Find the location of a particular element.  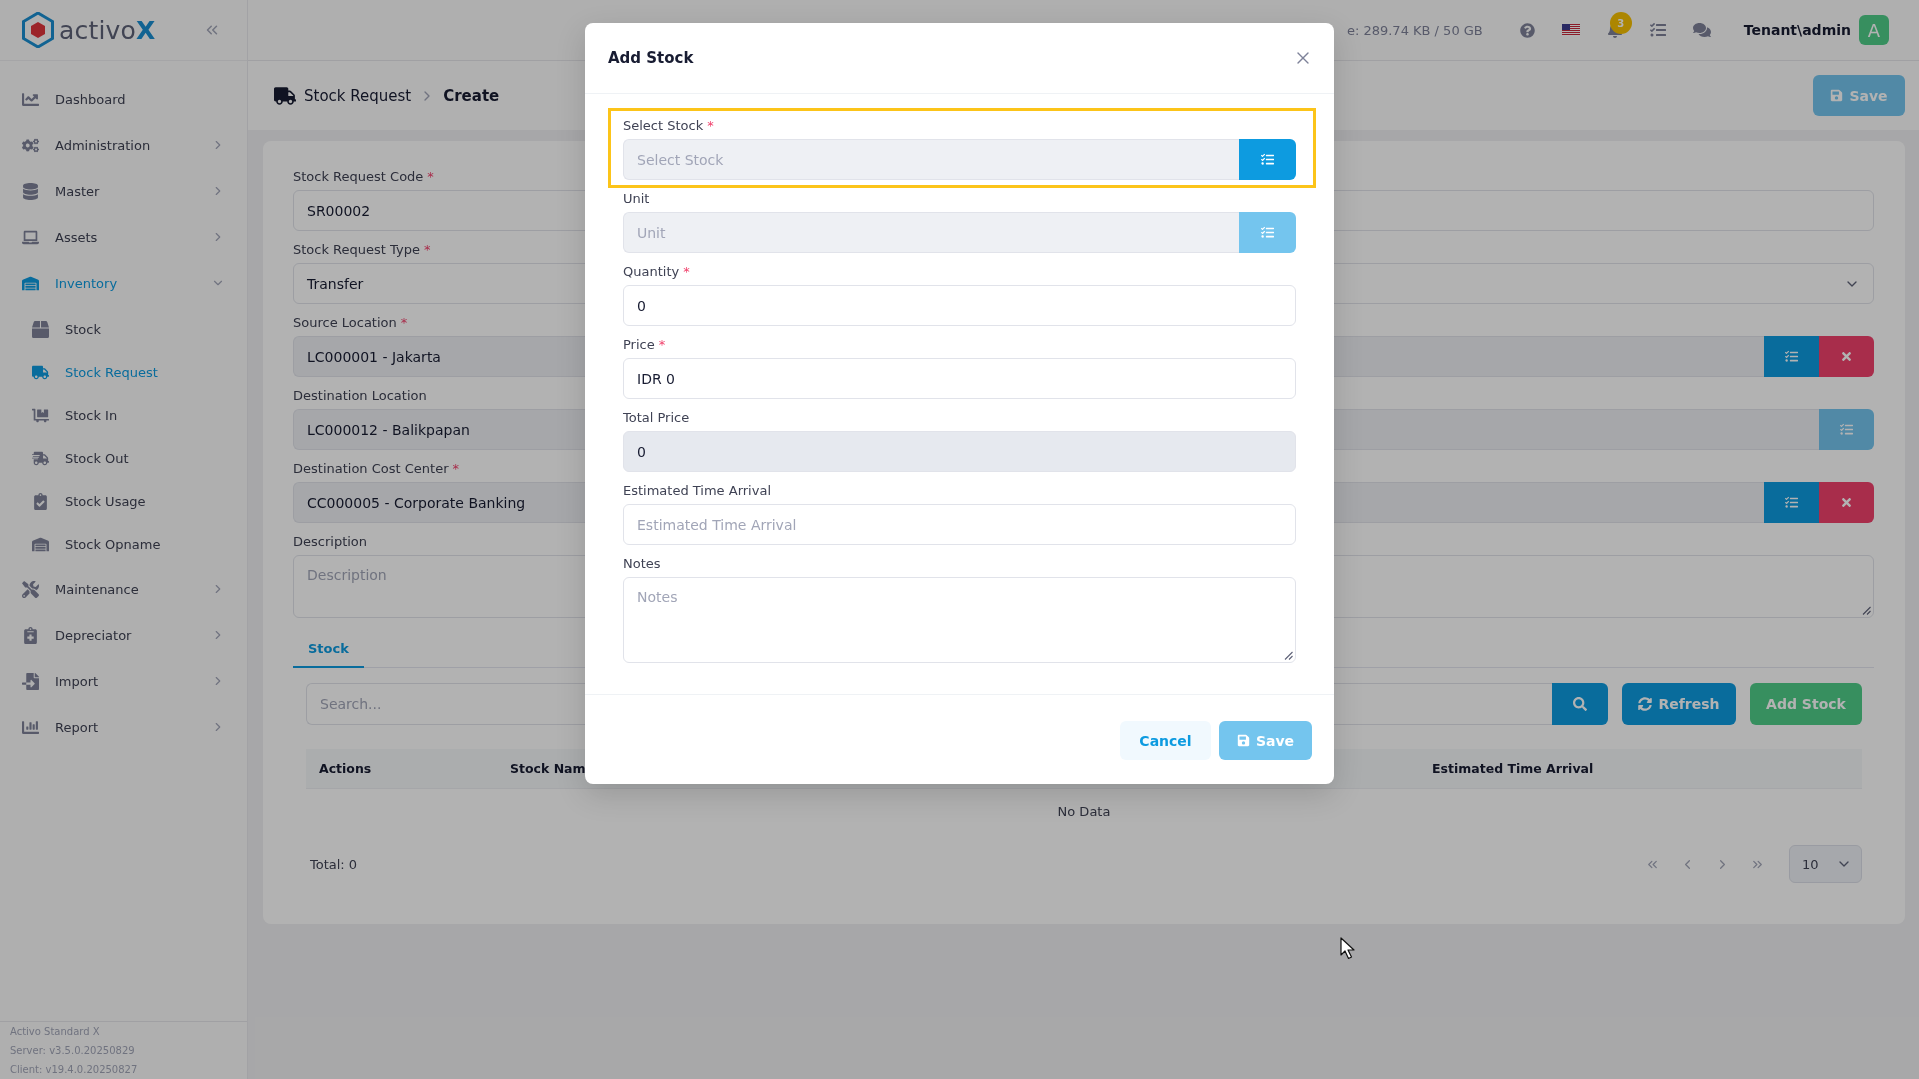

version-text: Activo Standard X is located at coordinates (55, 1032).